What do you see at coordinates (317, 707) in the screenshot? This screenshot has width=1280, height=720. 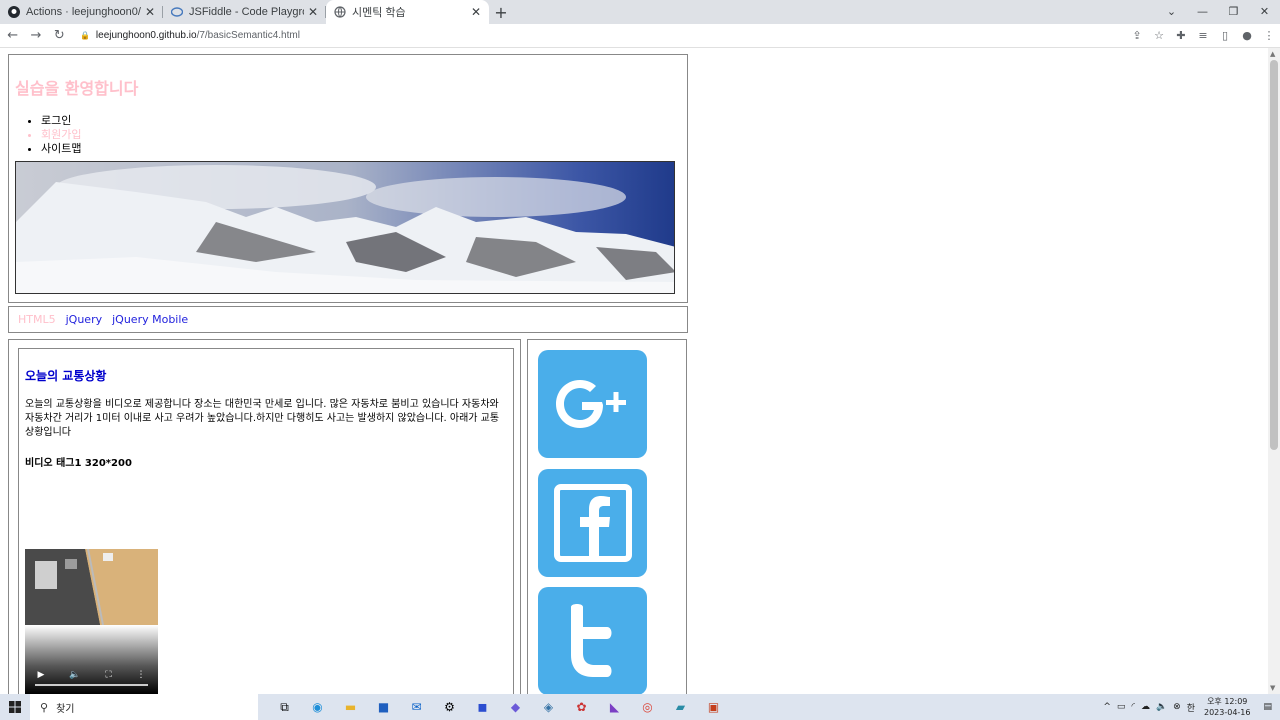 I see `edge-icon: ◉` at bounding box center [317, 707].